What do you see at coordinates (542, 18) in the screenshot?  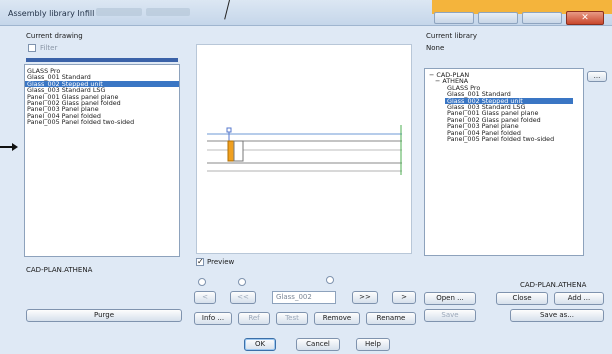 I see `restore-button` at bounding box center [542, 18].